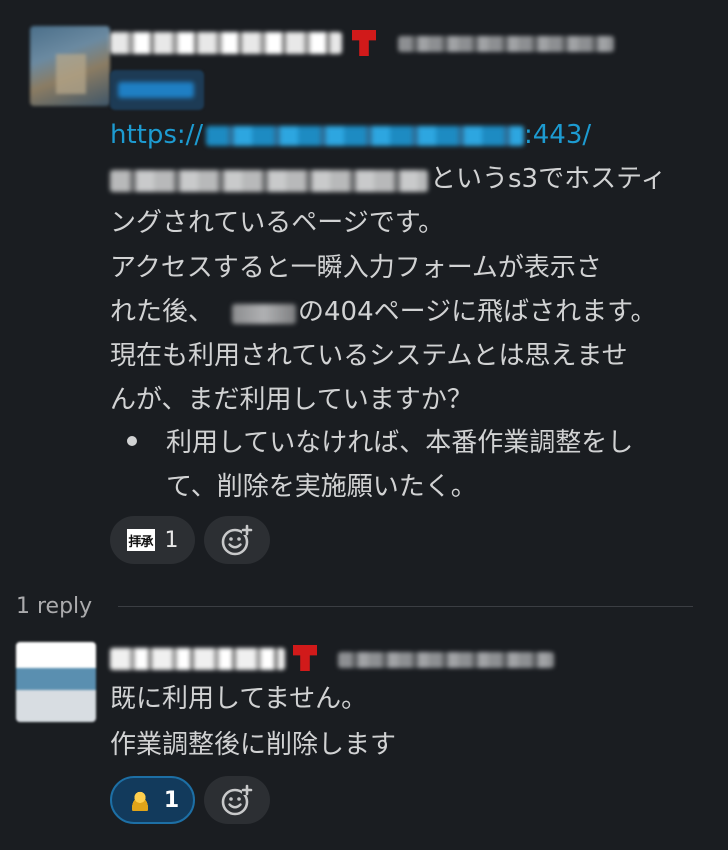  I want to click on message-text-line: 作業調整後に削除します, so click(253, 745).